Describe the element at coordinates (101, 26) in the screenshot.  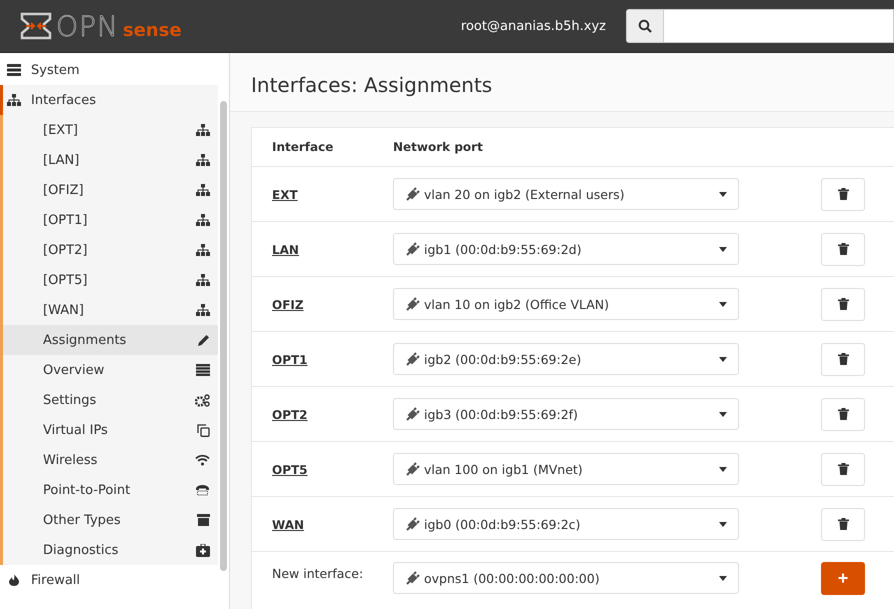
I see `opnsense-logo: OPN sense` at that location.